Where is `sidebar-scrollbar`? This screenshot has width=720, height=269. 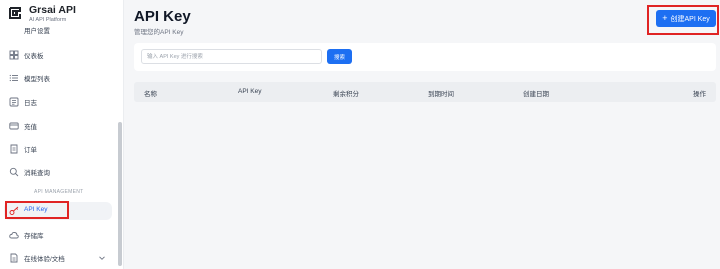 sidebar-scrollbar is located at coordinates (120, 194).